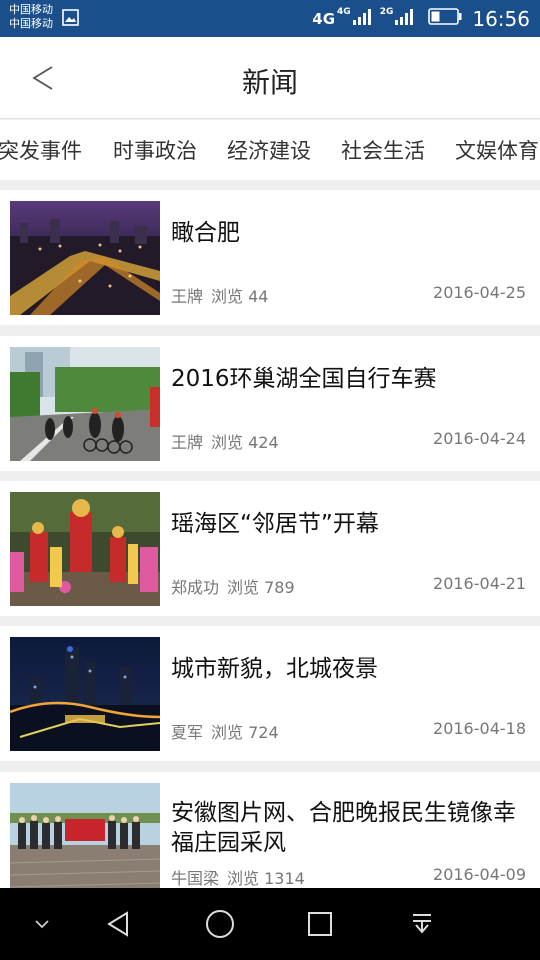  What do you see at coordinates (422, 924) in the screenshot?
I see `notification-pull-icon` at bounding box center [422, 924].